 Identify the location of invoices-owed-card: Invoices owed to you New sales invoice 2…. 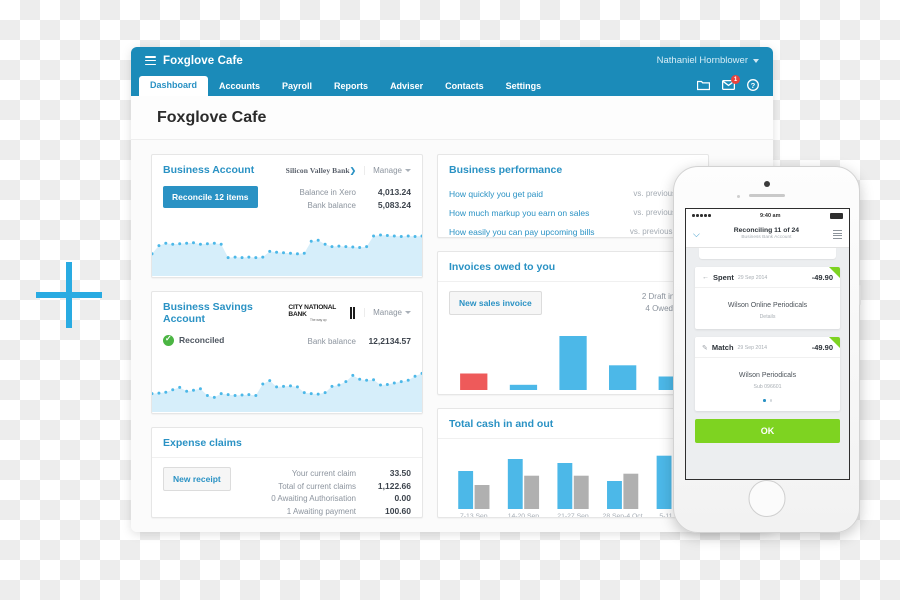
(573, 322).